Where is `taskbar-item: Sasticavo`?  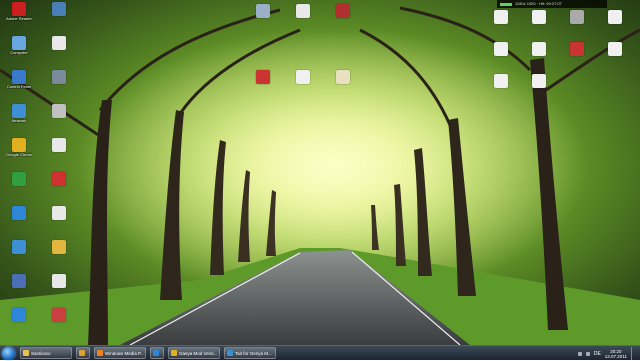 taskbar-item: Sasticavo is located at coordinates (46, 353).